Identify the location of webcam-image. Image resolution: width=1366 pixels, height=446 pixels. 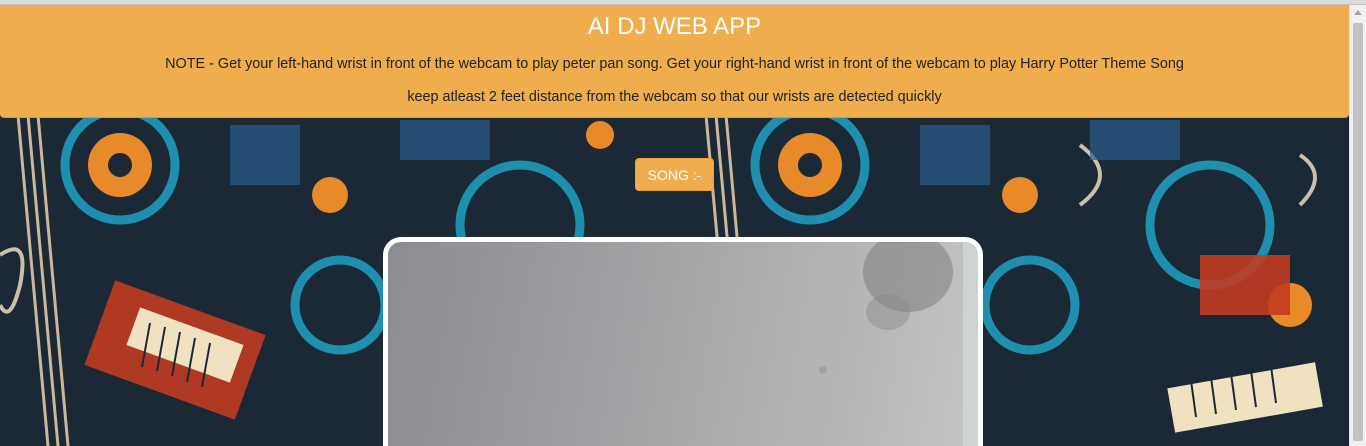
(898, 344).